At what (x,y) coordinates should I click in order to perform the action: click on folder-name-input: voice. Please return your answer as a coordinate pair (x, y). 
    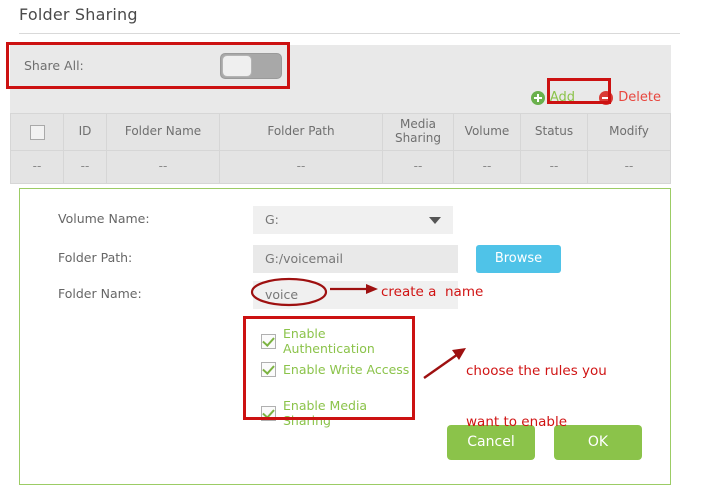
    Looking at the image, I should click on (355, 295).